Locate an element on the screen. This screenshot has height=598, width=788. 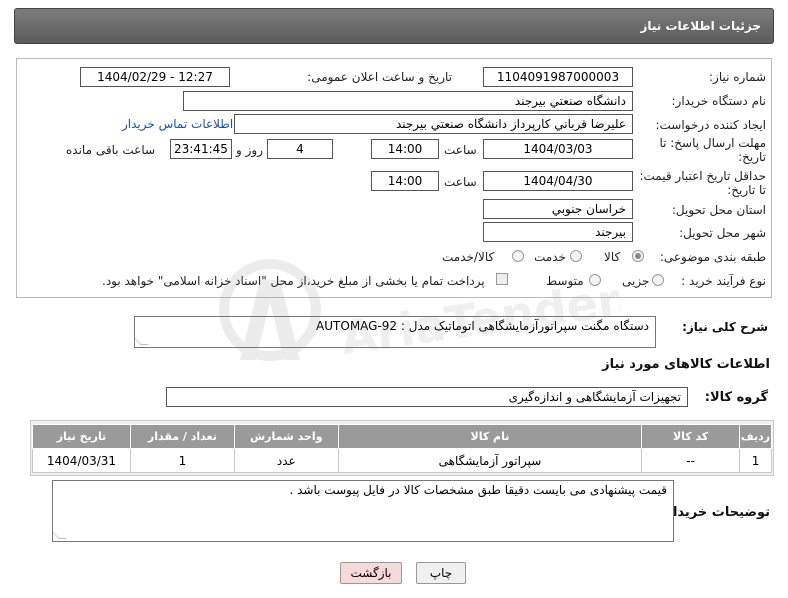
cell-date: 1404/03/31 is located at coordinates (81, 460).